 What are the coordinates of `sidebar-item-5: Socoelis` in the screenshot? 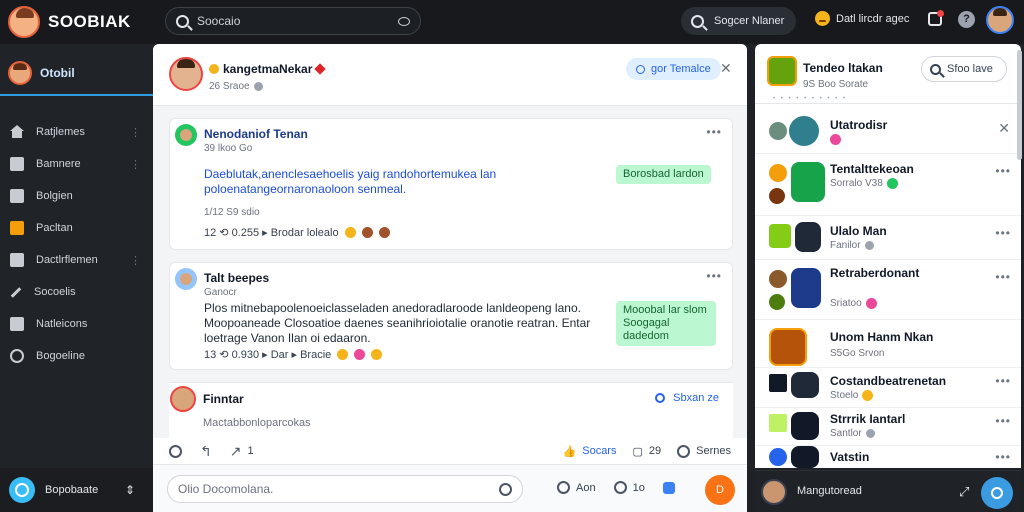 It's located at (76, 292).